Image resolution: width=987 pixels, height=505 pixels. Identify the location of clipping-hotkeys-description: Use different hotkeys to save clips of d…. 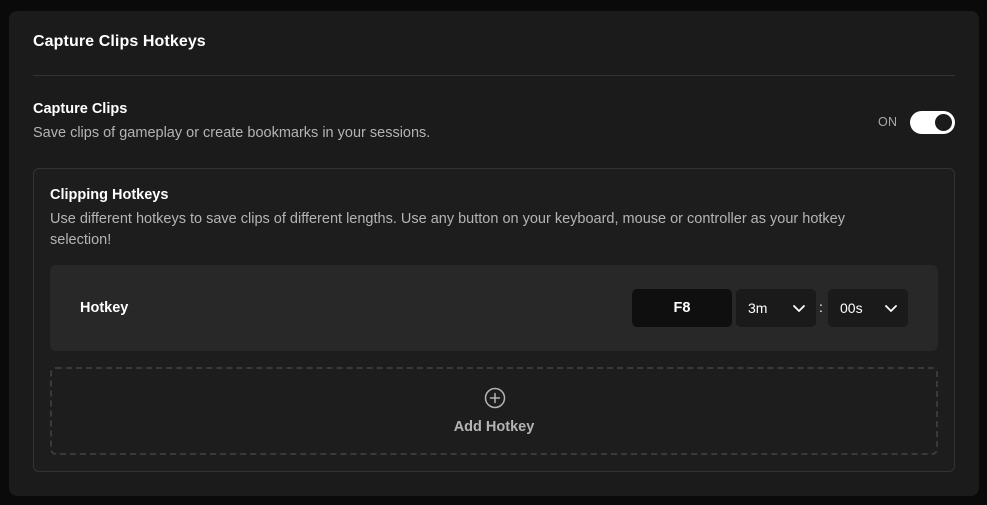
(447, 229).